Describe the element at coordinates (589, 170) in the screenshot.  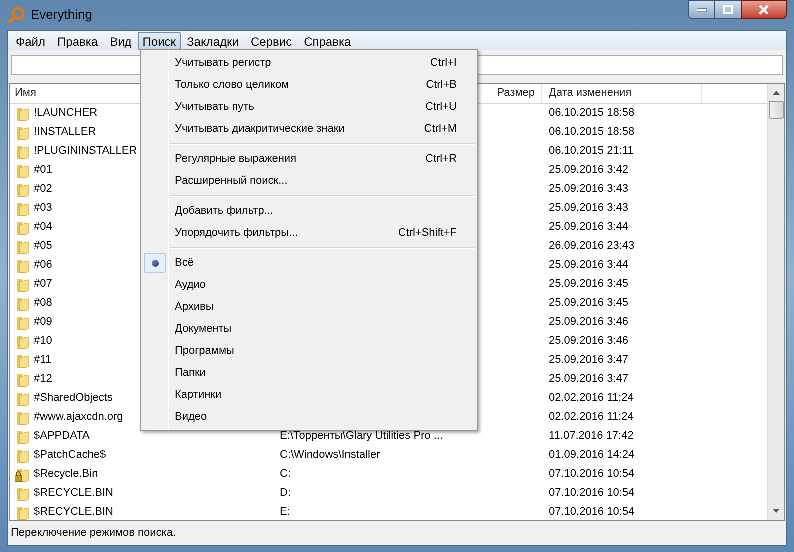
I see `modified-date: 25.09.2016 3:42` at that location.